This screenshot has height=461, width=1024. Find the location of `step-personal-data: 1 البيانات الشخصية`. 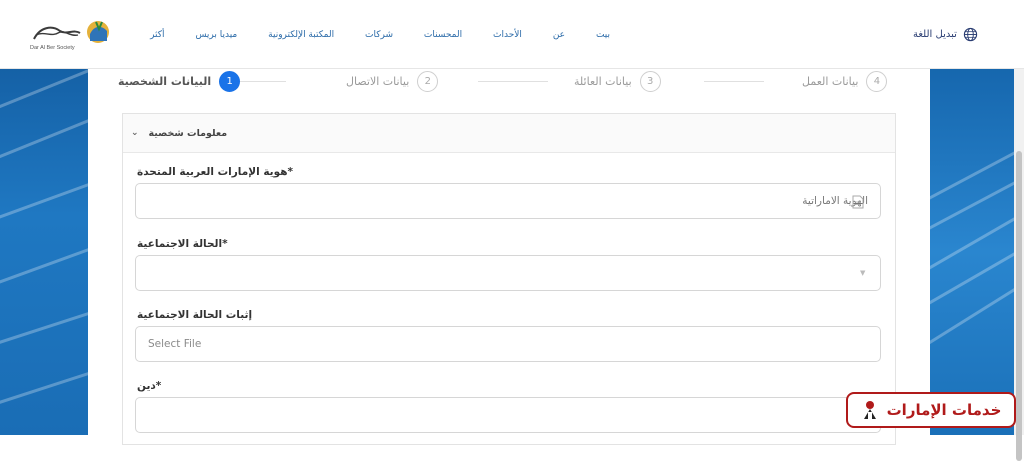

step-personal-data: 1 البيانات الشخصية is located at coordinates (179, 81).